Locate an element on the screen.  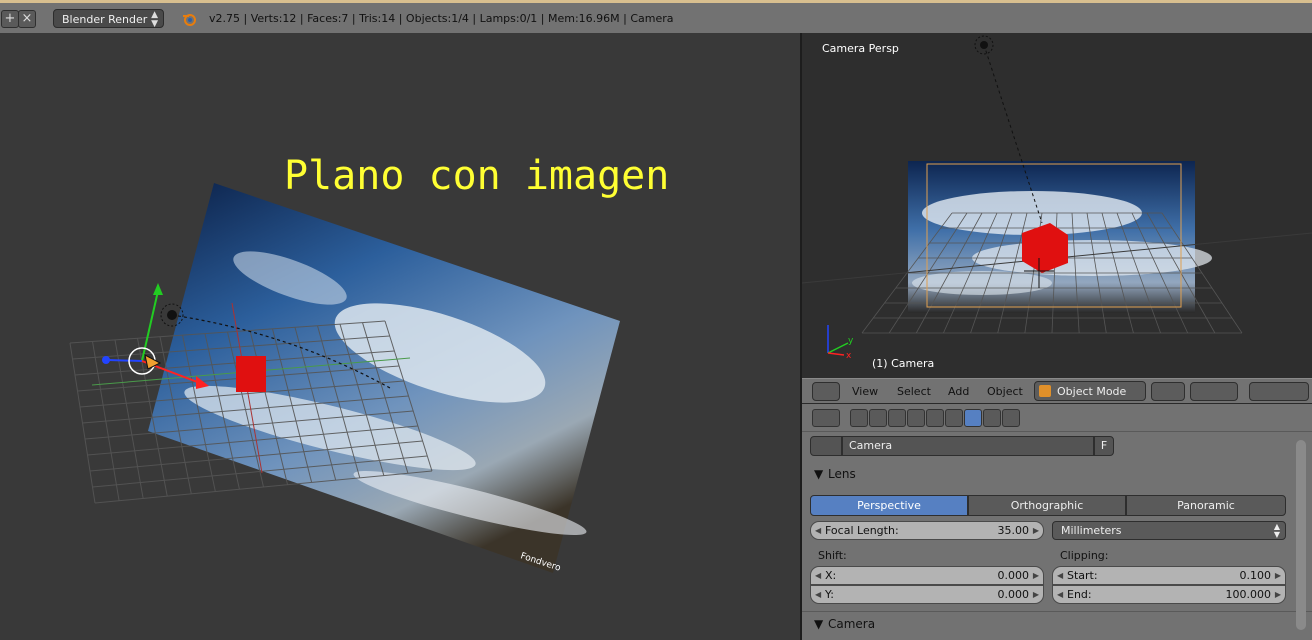
blender-logo-icon is located at coordinates (189, 20).